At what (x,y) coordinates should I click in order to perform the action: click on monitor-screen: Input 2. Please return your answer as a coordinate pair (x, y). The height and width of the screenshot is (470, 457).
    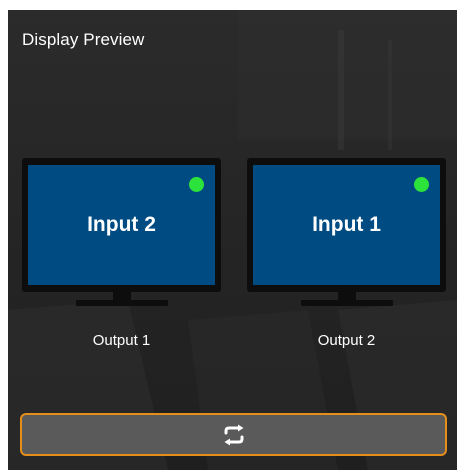
    Looking at the image, I should click on (121, 225).